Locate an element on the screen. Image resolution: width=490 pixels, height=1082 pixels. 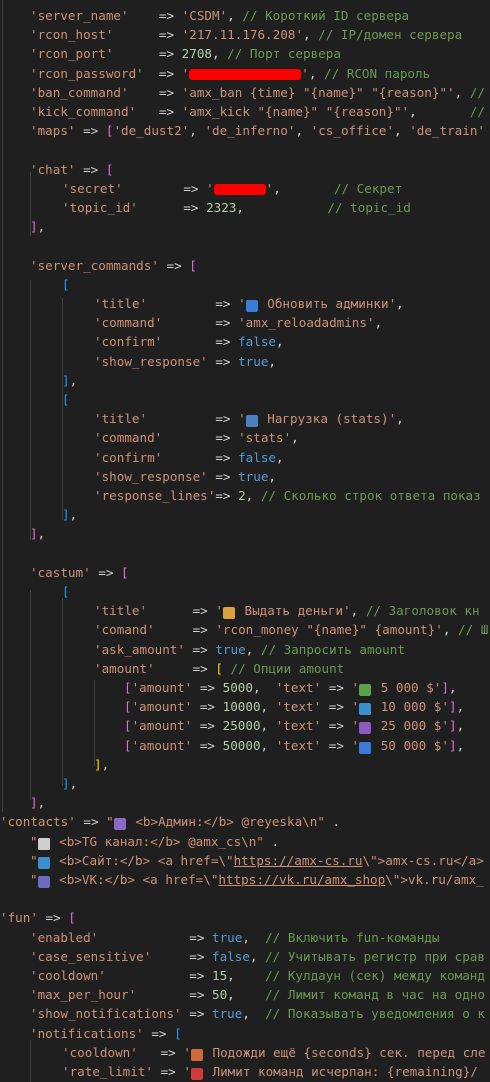
code-token-bool: false is located at coordinates (257, 342).